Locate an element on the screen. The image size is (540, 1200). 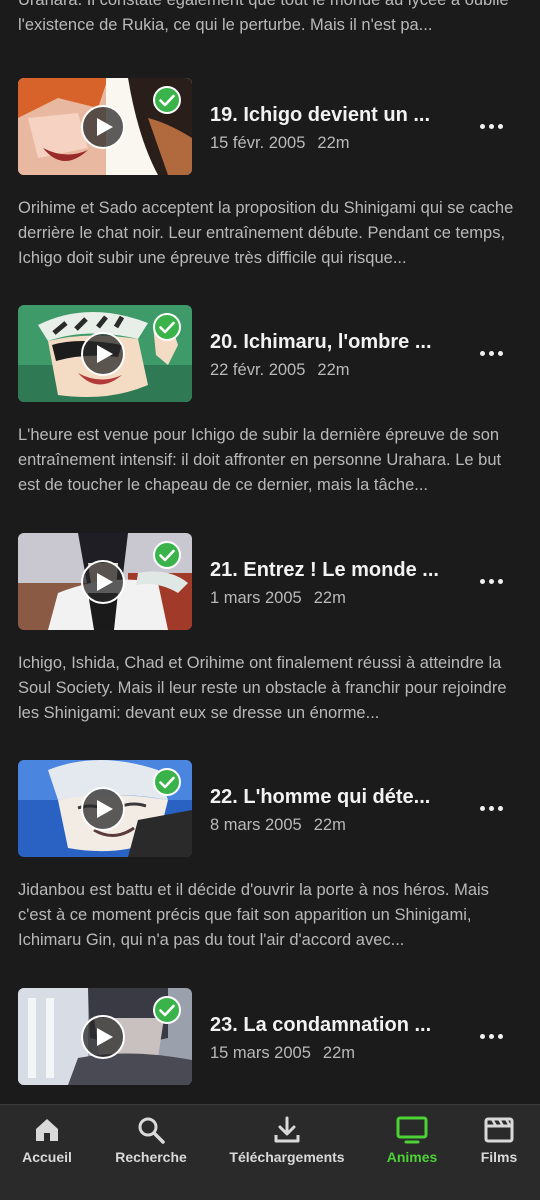
episode-meta: 8 mars 2005 22m is located at coordinates (278, 825).